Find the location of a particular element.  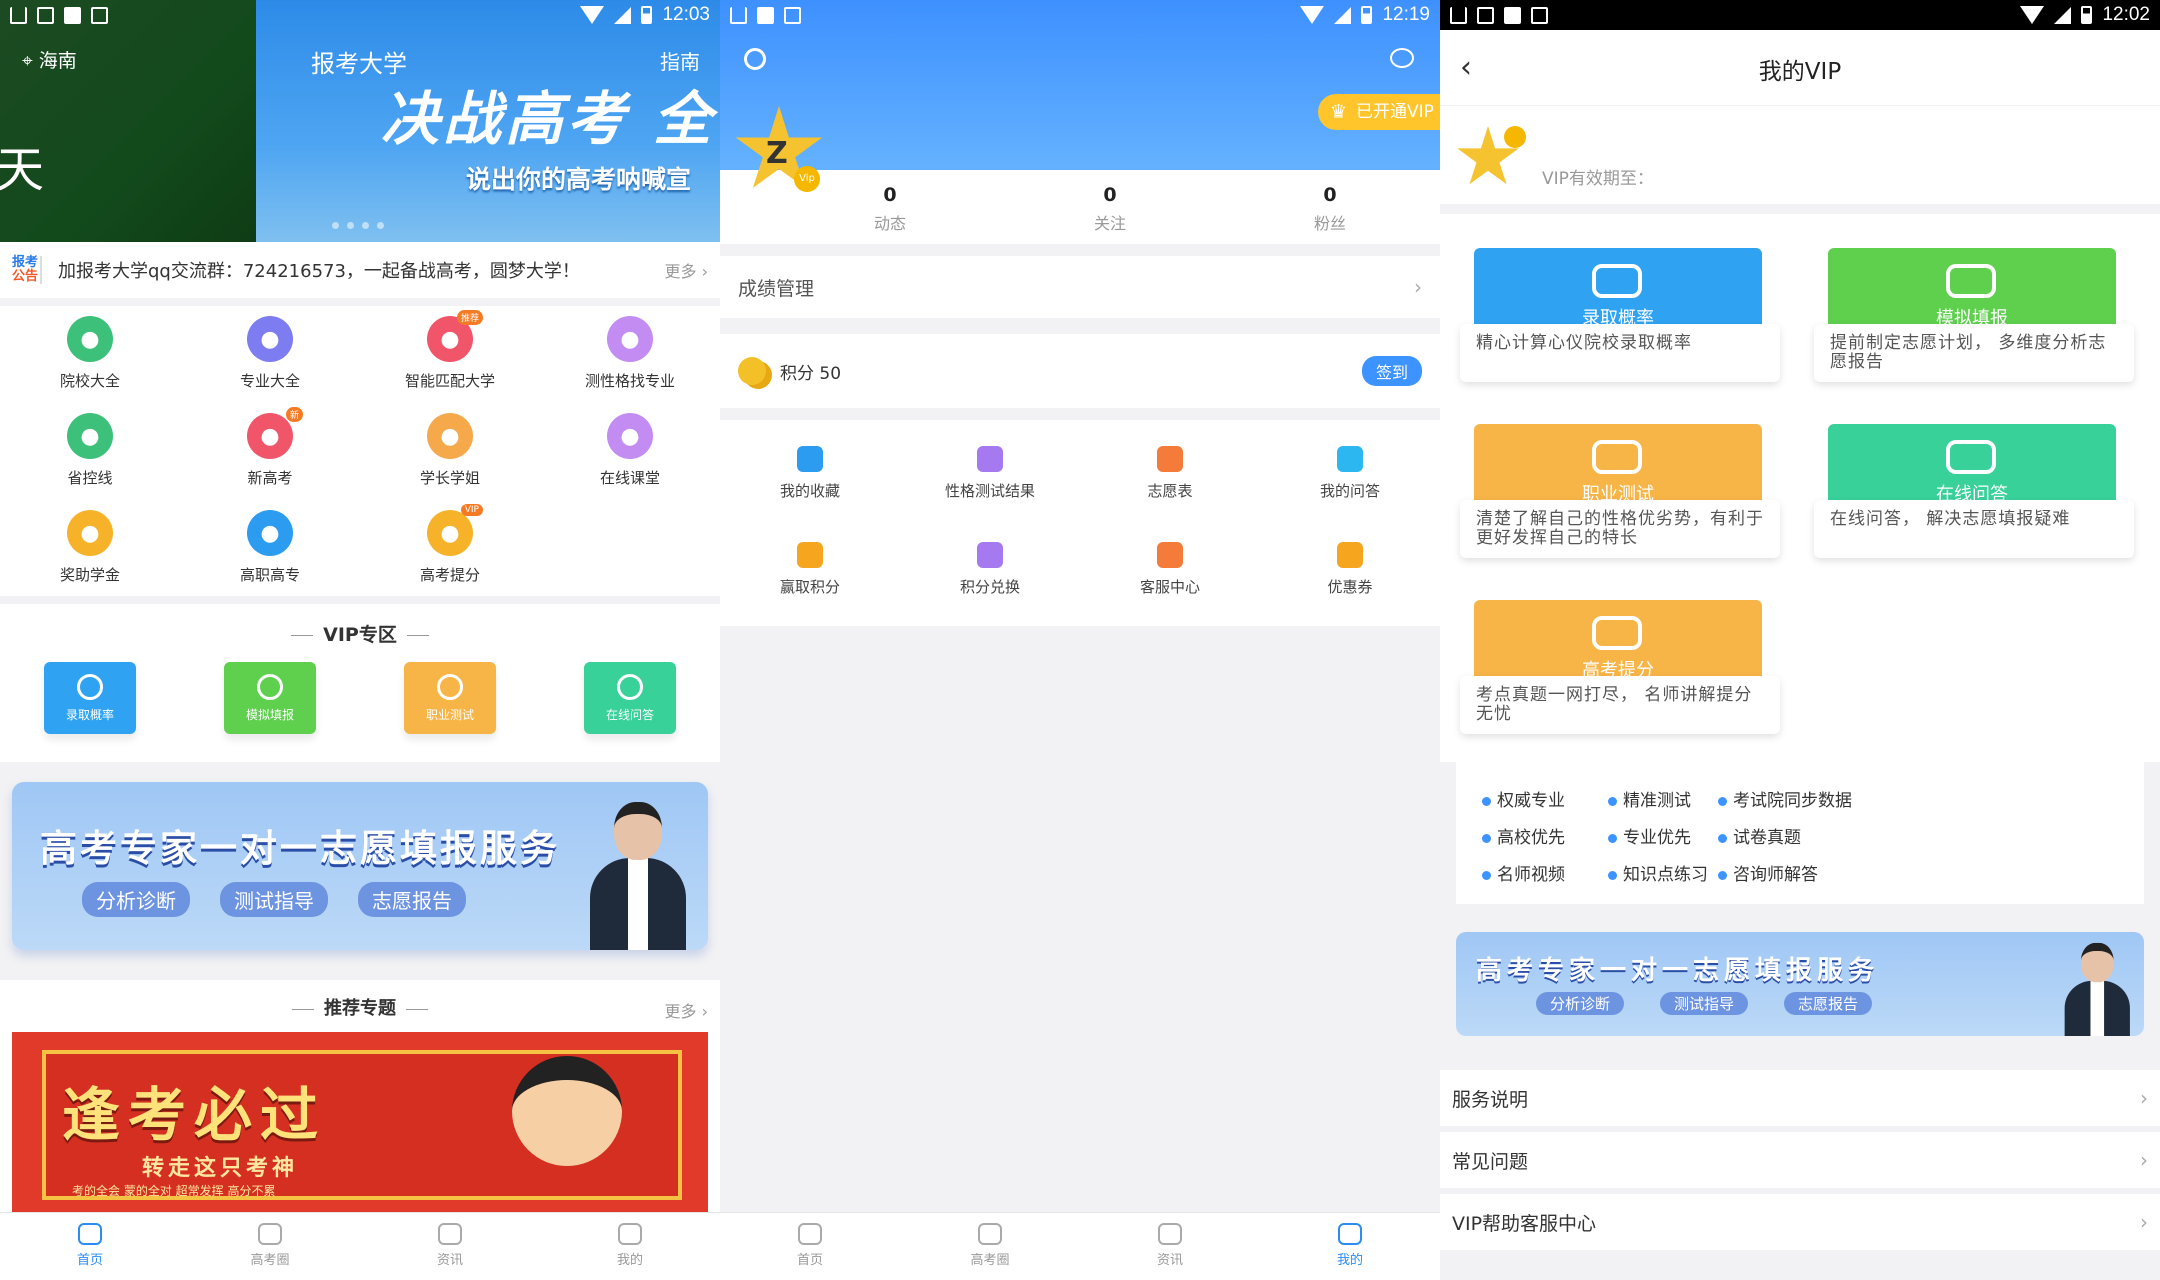

vip-benefit-card: 在线问答 在线问答， 解决志愿填报疑难 is located at coordinates (1974, 481).